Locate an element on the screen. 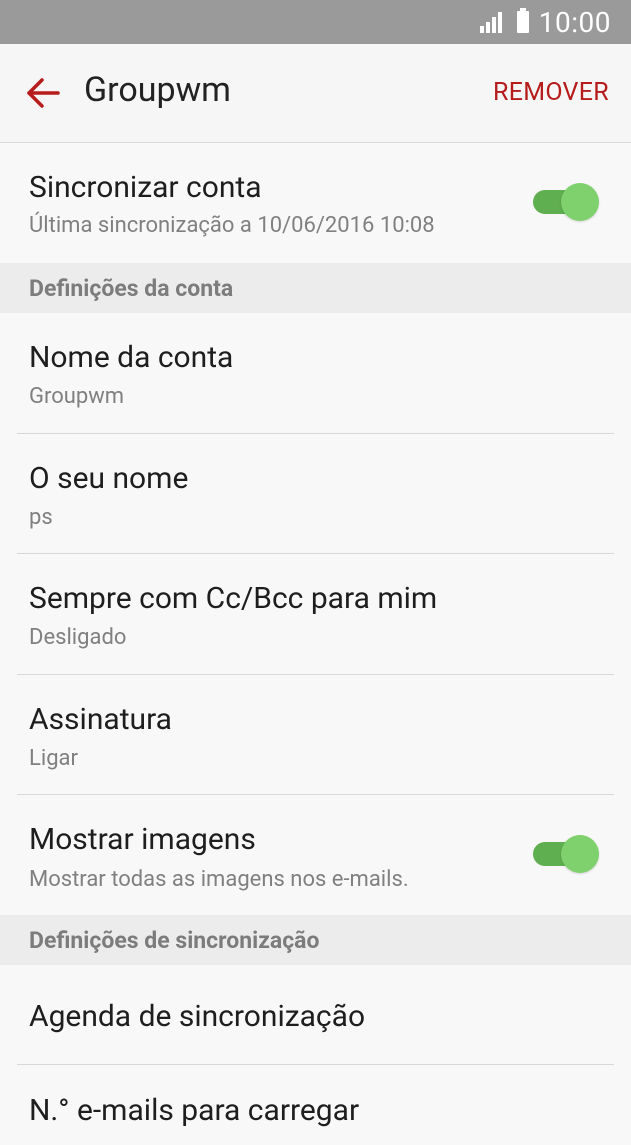 The height and width of the screenshot is (1145, 631). section-header-sync-settings: Definições de sincronização is located at coordinates (315, 940).